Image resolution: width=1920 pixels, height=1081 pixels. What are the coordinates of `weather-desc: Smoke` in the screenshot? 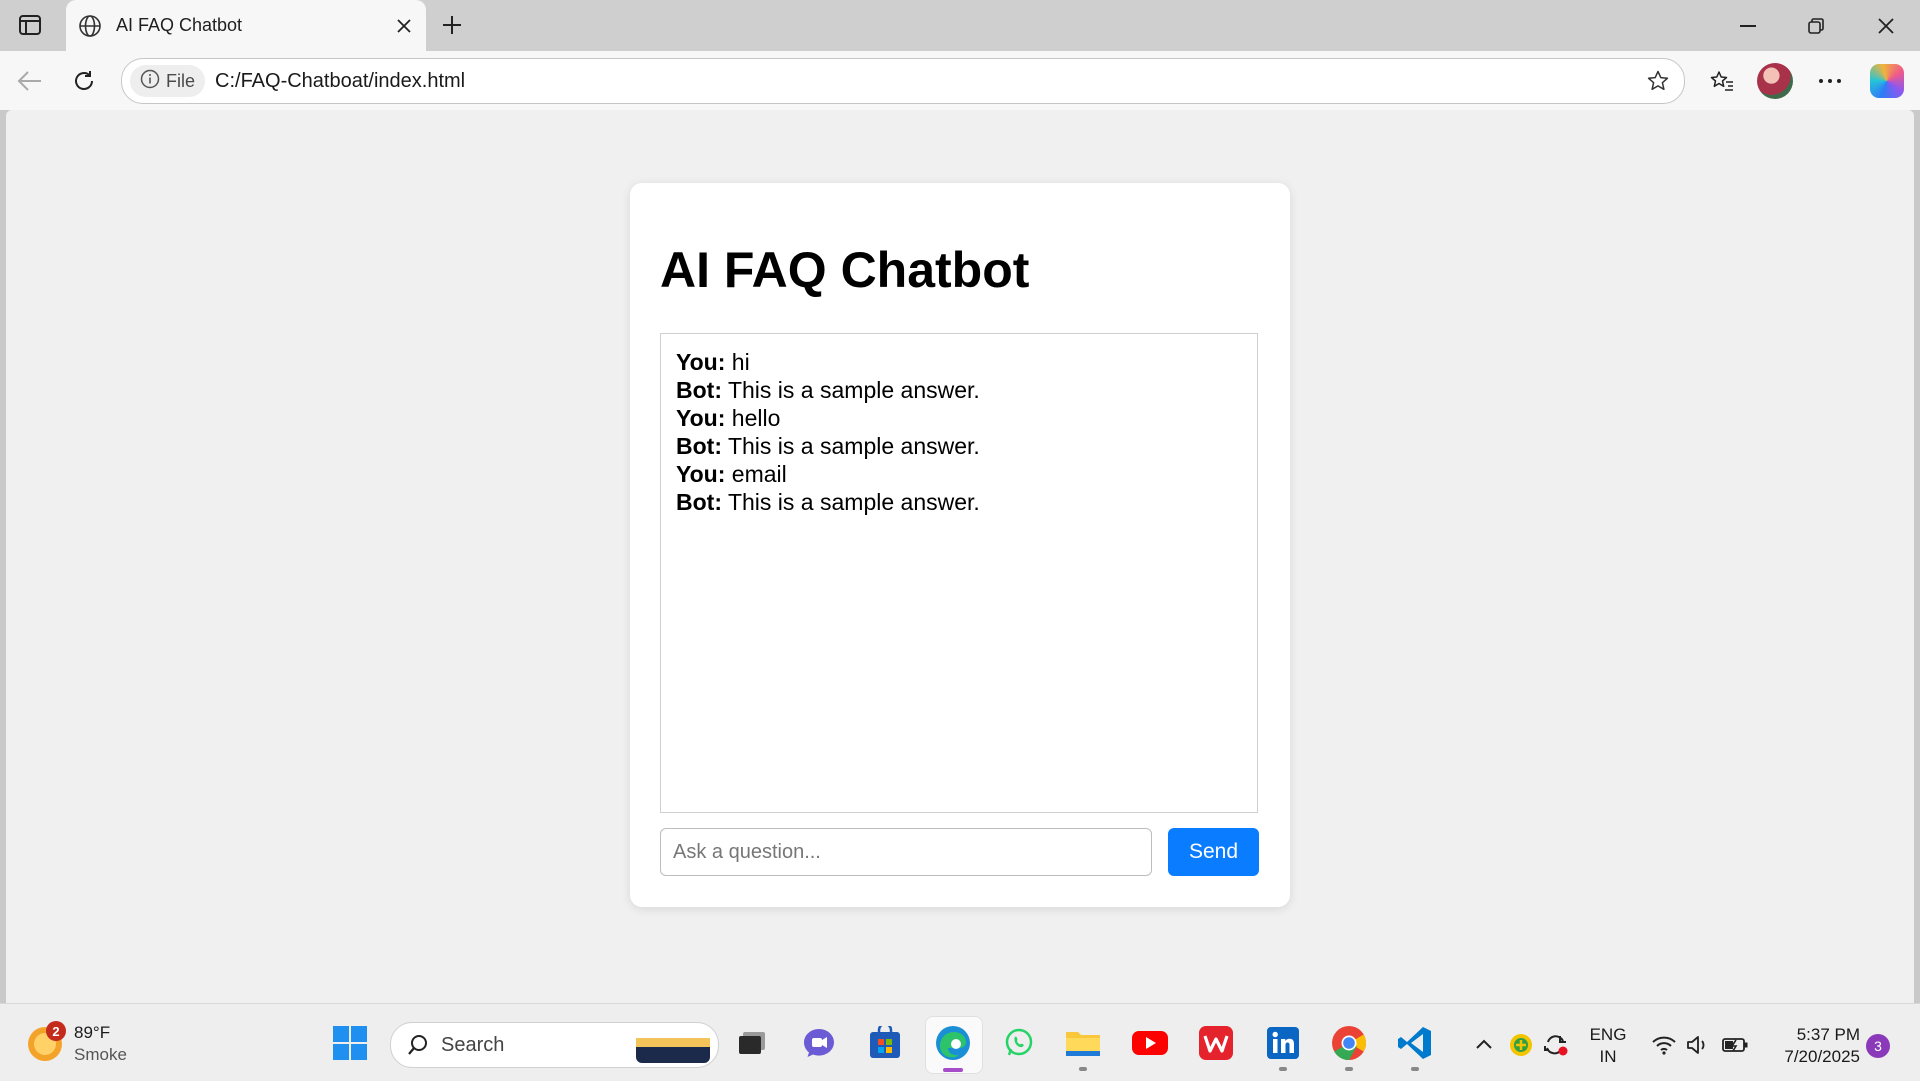 It's located at (100, 1054).